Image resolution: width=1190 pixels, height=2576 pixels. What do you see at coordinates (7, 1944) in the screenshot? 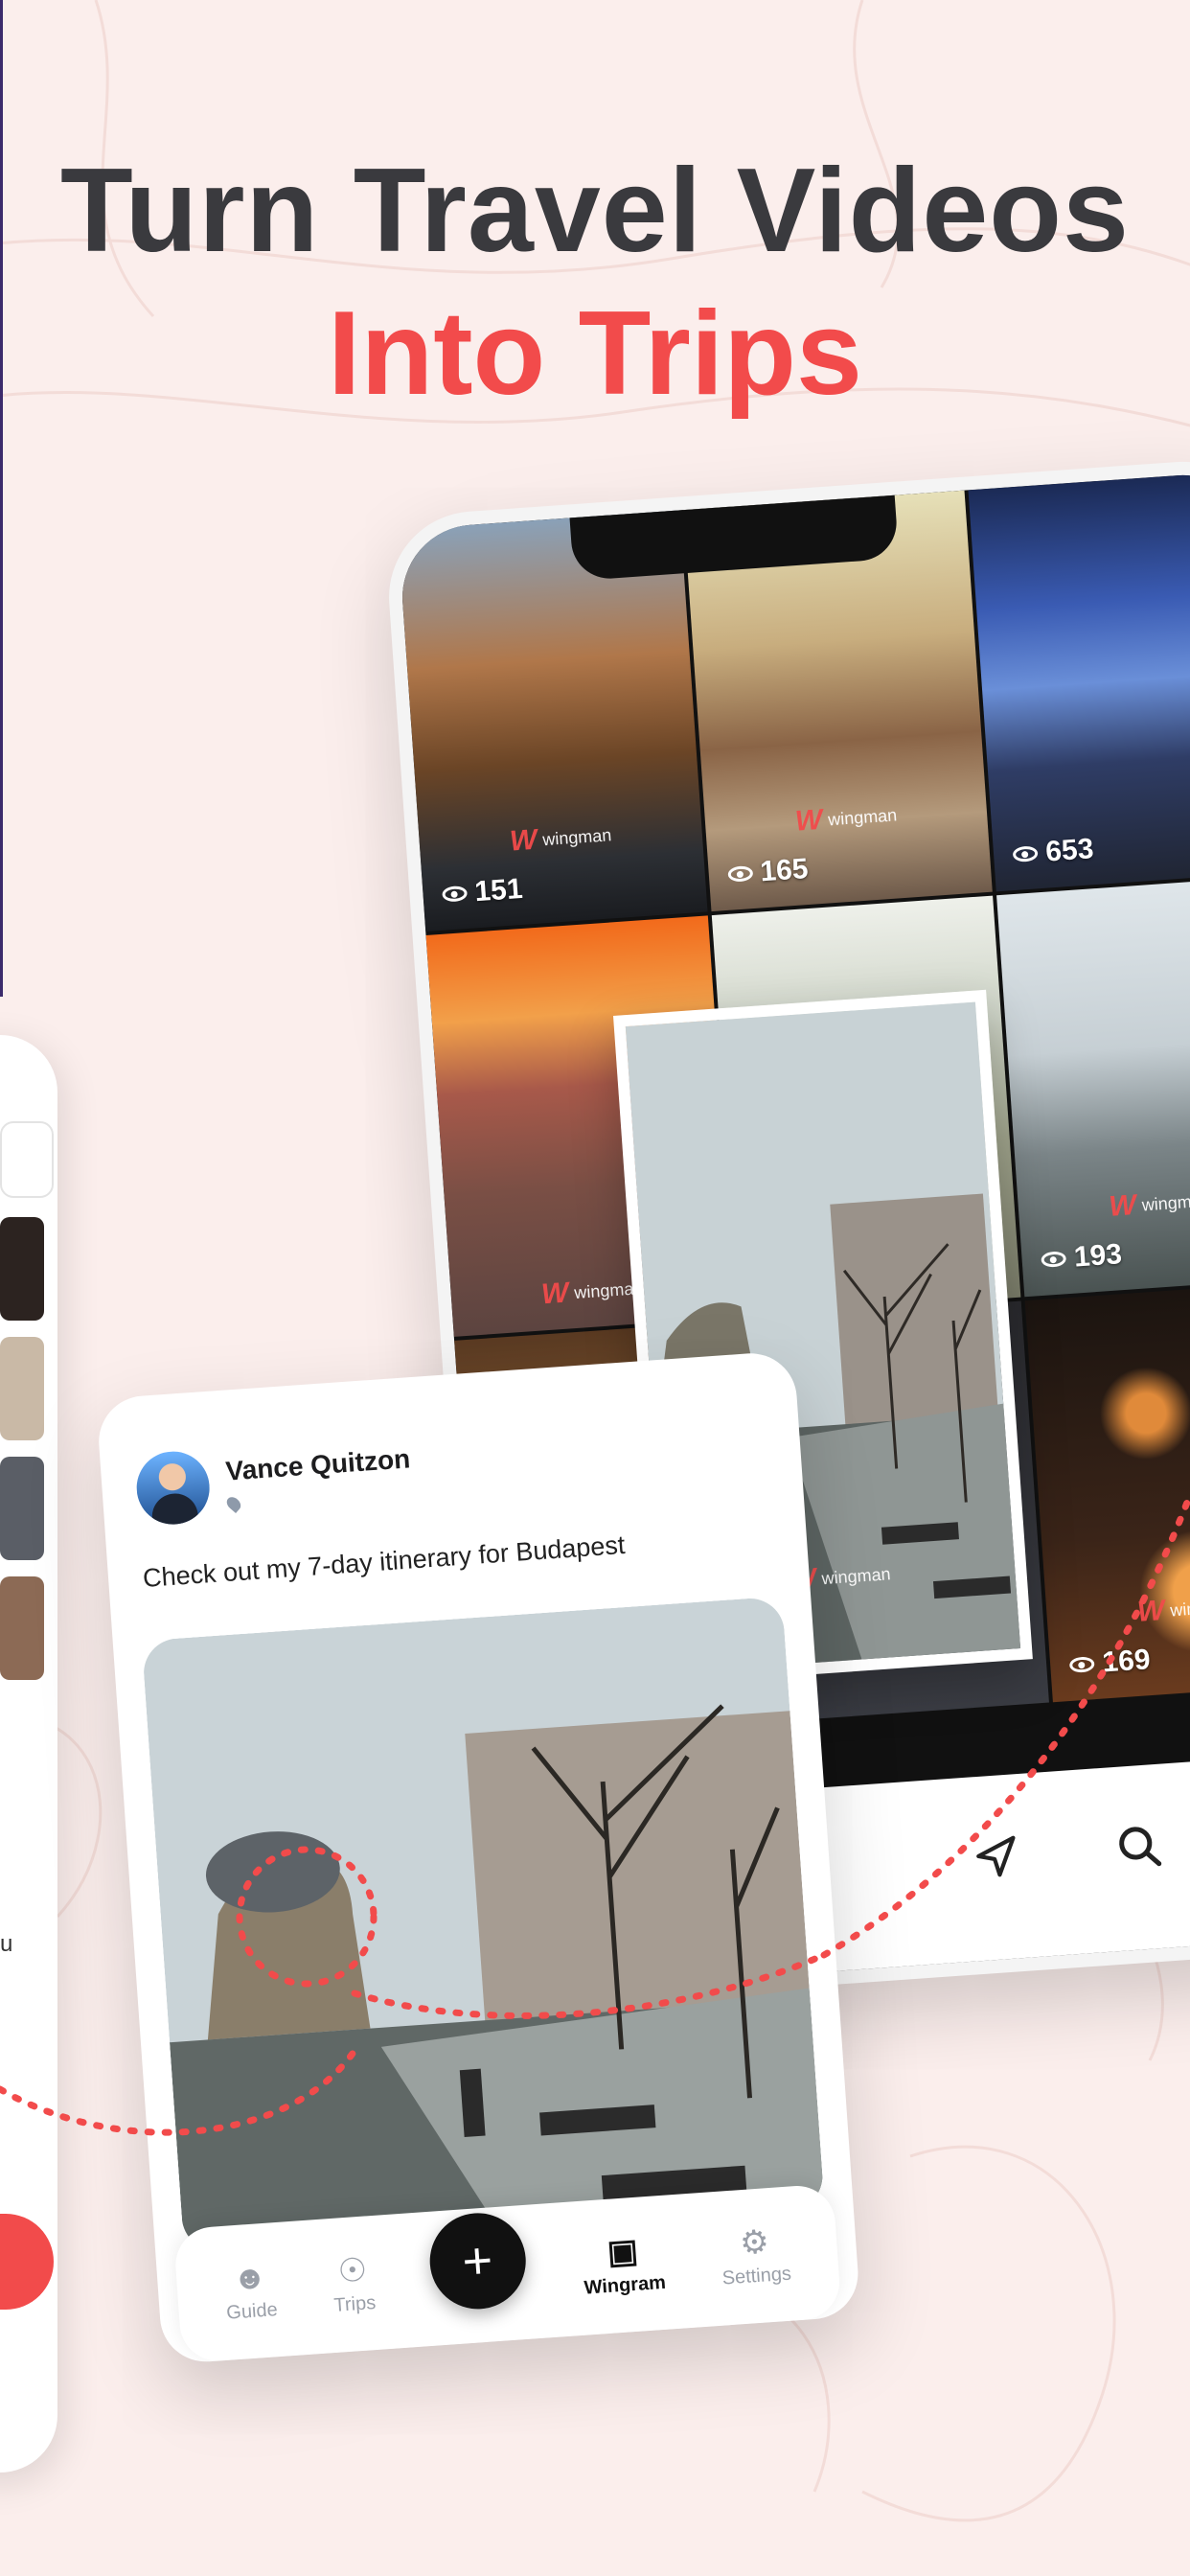
I see `partial-text: u` at bounding box center [7, 1944].